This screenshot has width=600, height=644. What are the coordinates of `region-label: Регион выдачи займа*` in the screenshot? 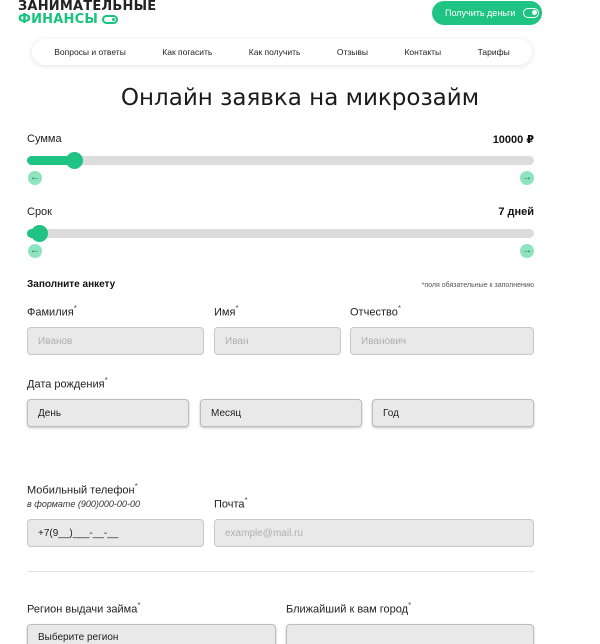 It's located at (83, 608).